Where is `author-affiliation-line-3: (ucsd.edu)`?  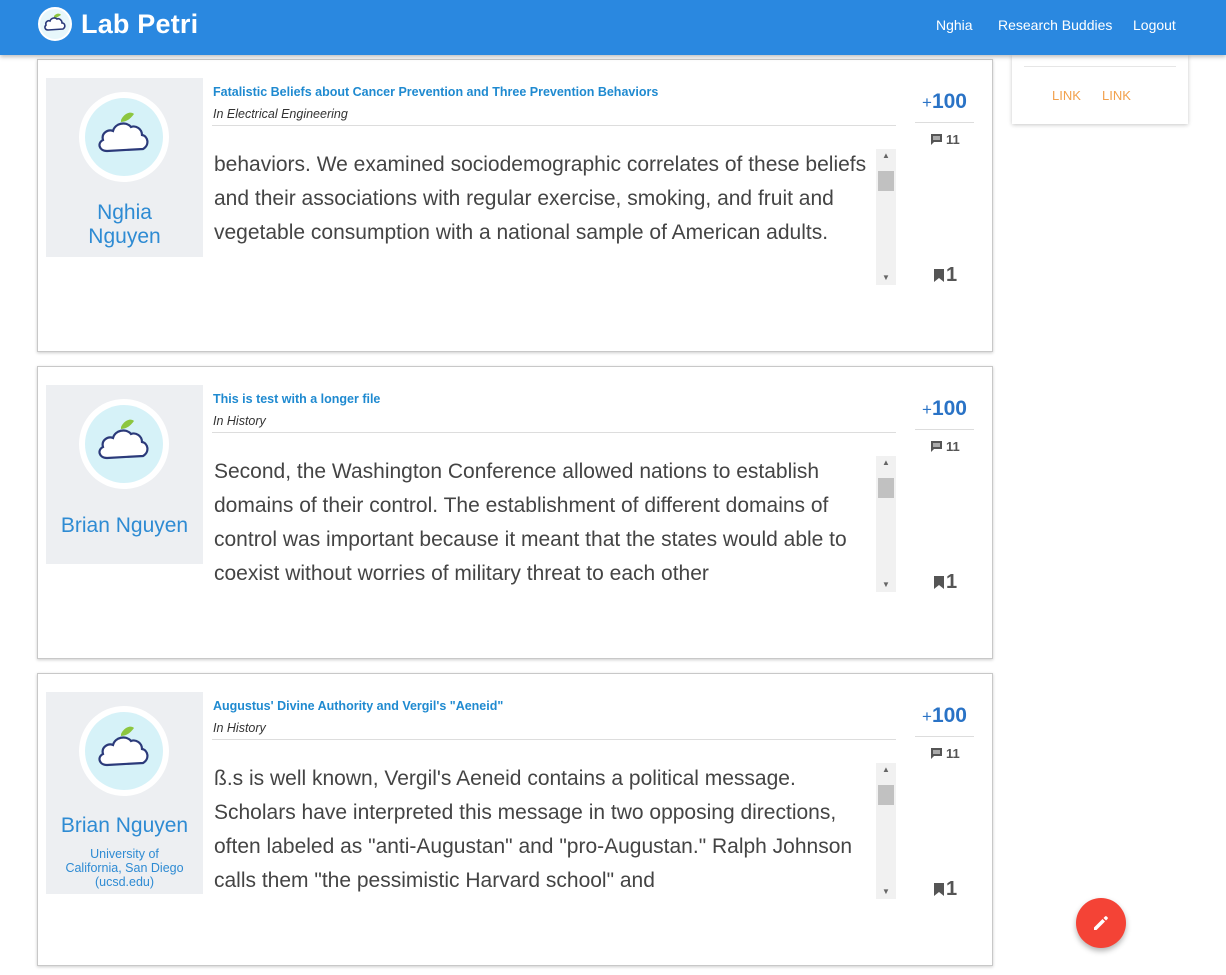
author-affiliation-line-3: (ucsd.edu) is located at coordinates (124, 882).